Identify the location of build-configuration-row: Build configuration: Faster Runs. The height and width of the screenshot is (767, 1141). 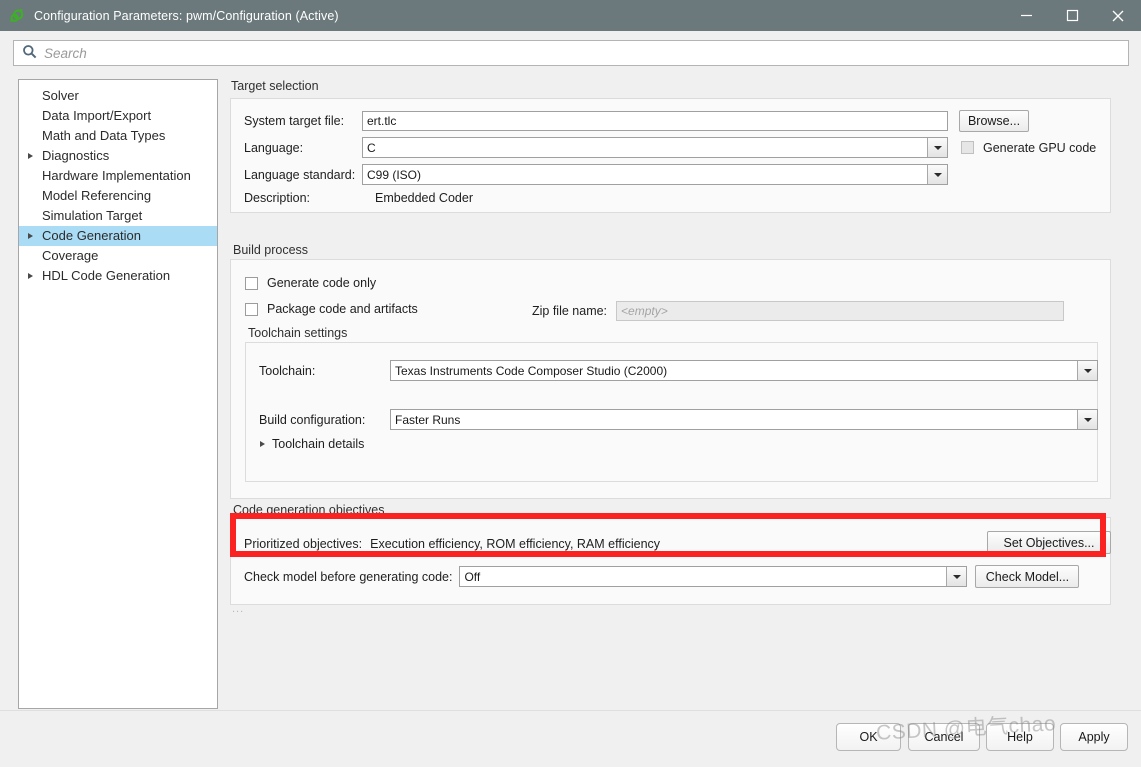
(678, 419).